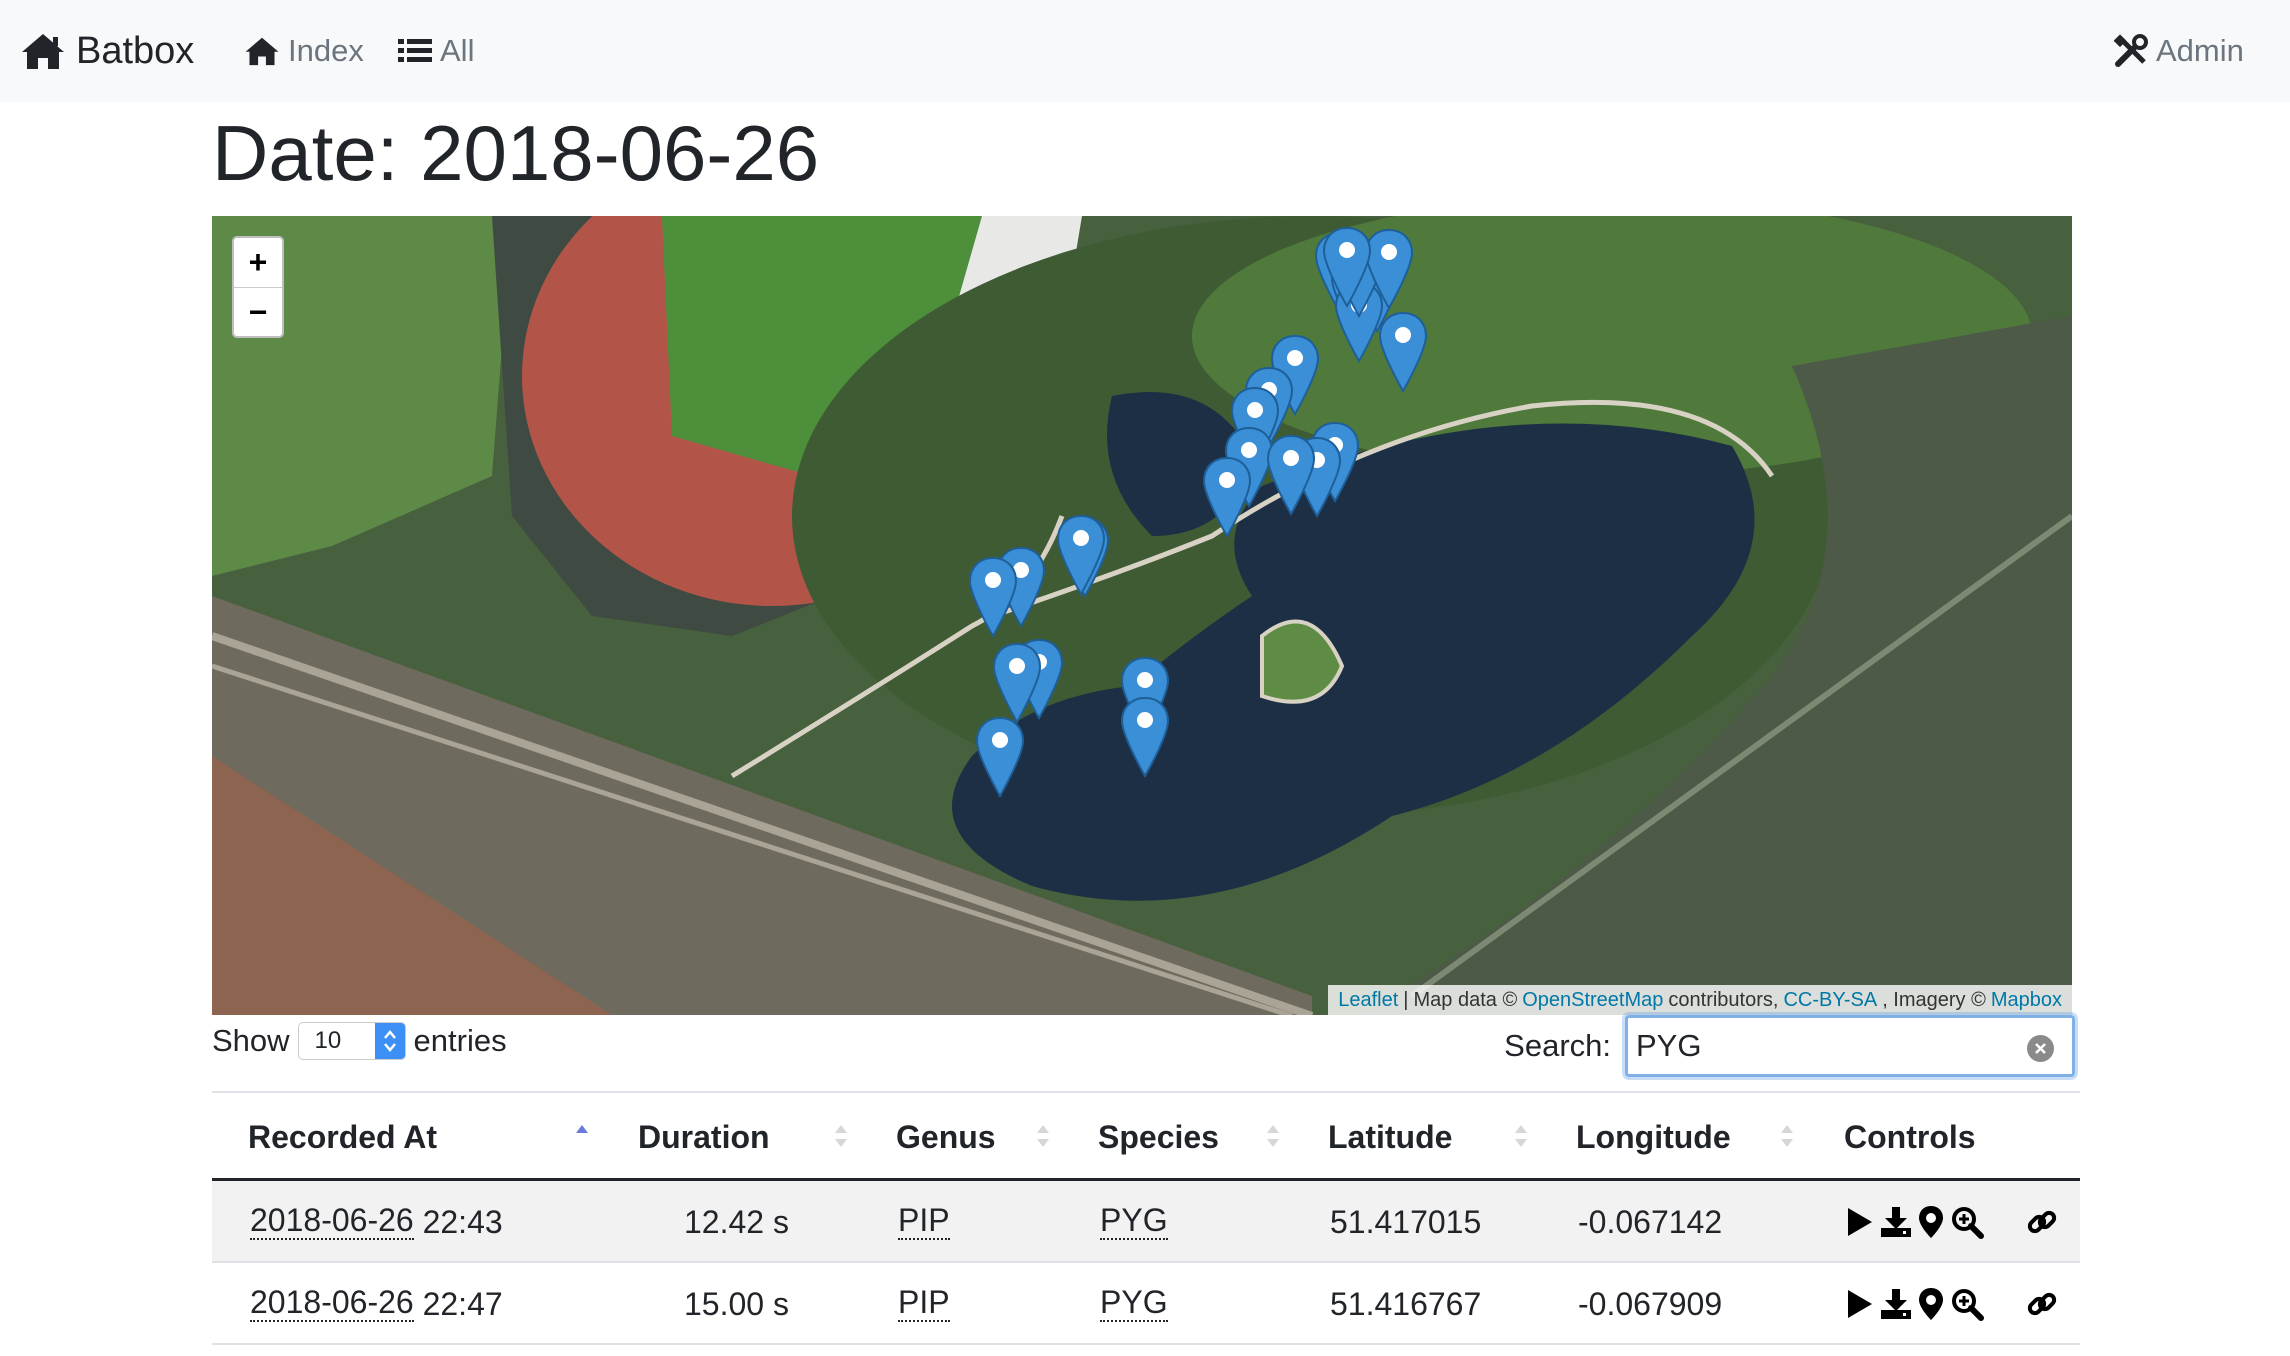 The width and height of the screenshot is (2290, 1356). What do you see at coordinates (436, 51) in the screenshot?
I see `nav-all-link: All` at bounding box center [436, 51].